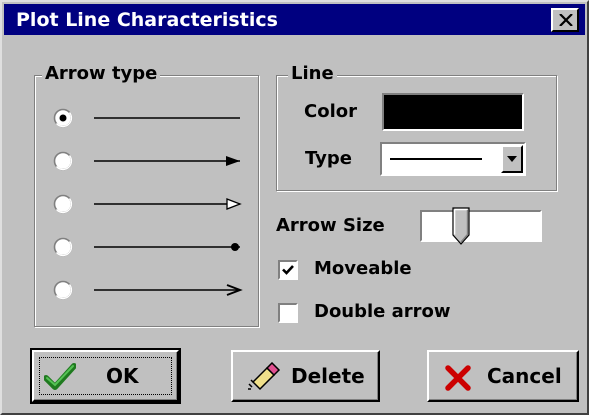 This screenshot has height=417, width=589. I want to click on slider-thumb, so click(461, 226).